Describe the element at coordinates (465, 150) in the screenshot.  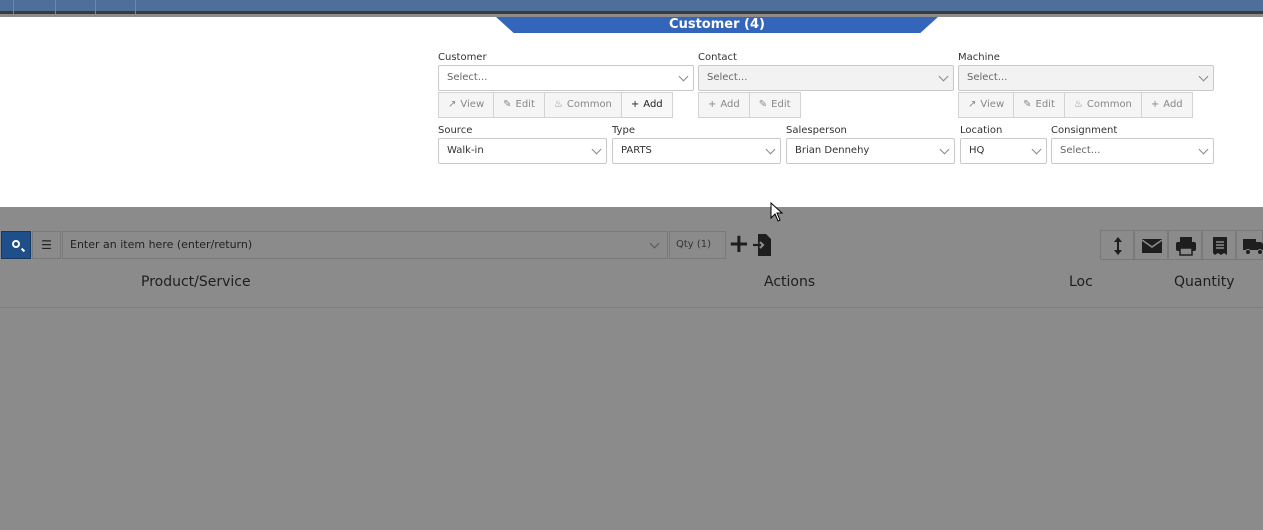
I see `source-value: Walk-in` at that location.